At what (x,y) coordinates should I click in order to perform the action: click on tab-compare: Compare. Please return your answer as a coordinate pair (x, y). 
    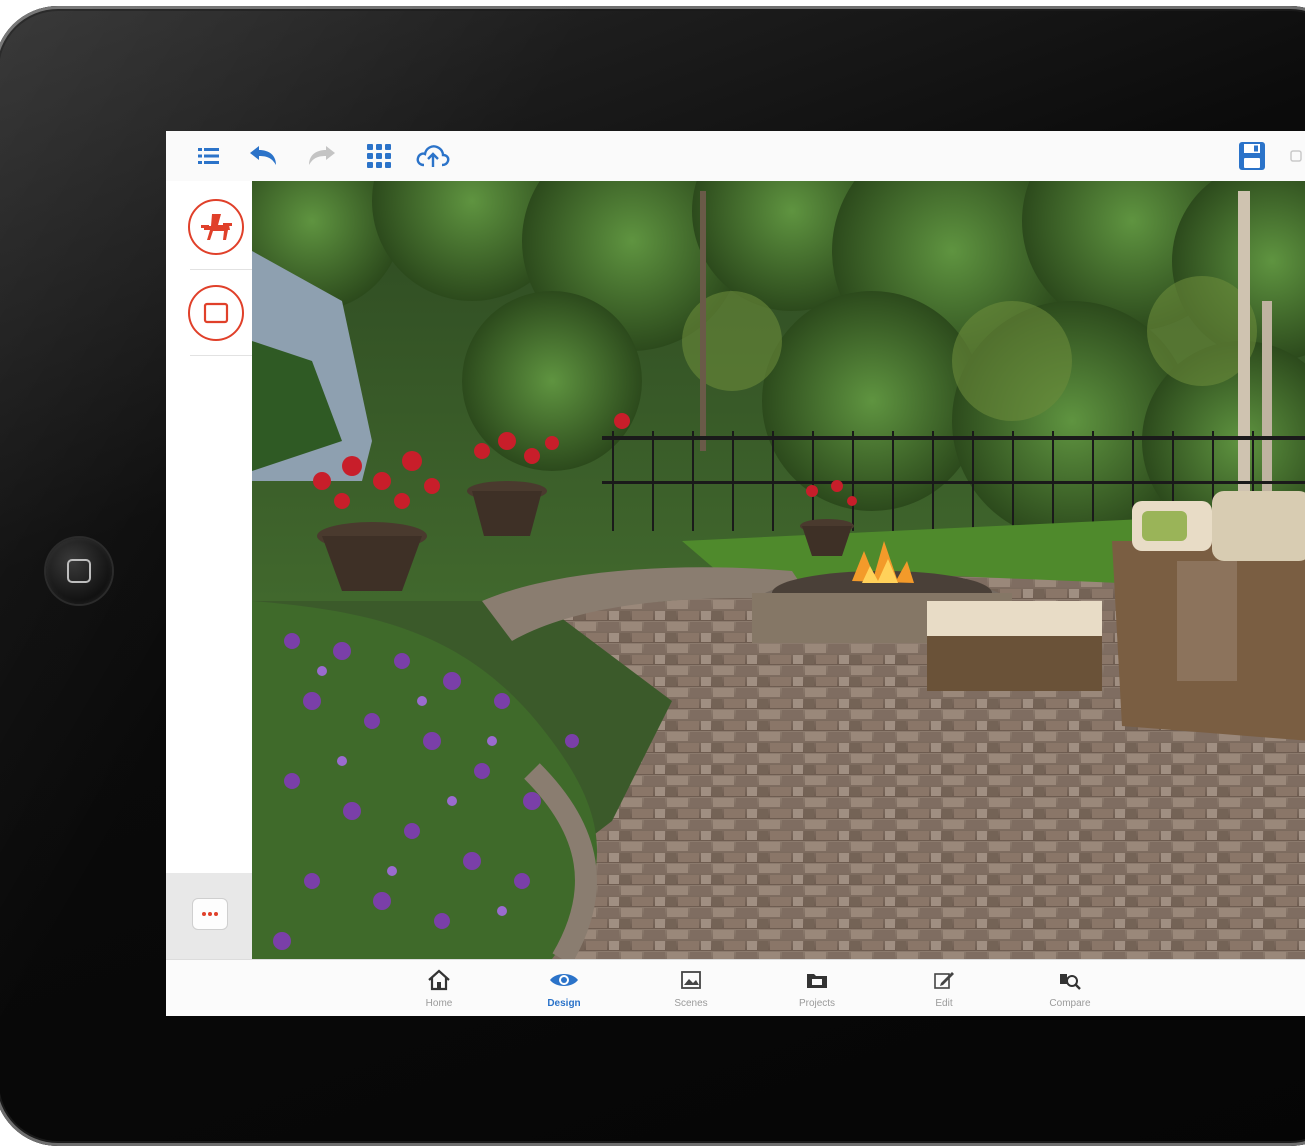
    Looking at the image, I should click on (1070, 991).